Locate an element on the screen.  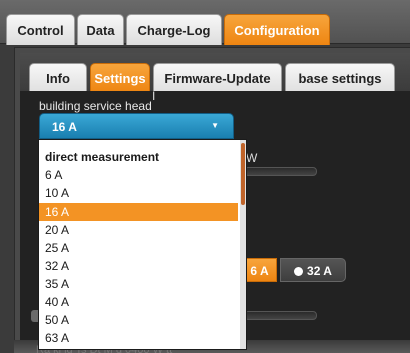
radio-dot-icon is located at coordinates (299, 271).